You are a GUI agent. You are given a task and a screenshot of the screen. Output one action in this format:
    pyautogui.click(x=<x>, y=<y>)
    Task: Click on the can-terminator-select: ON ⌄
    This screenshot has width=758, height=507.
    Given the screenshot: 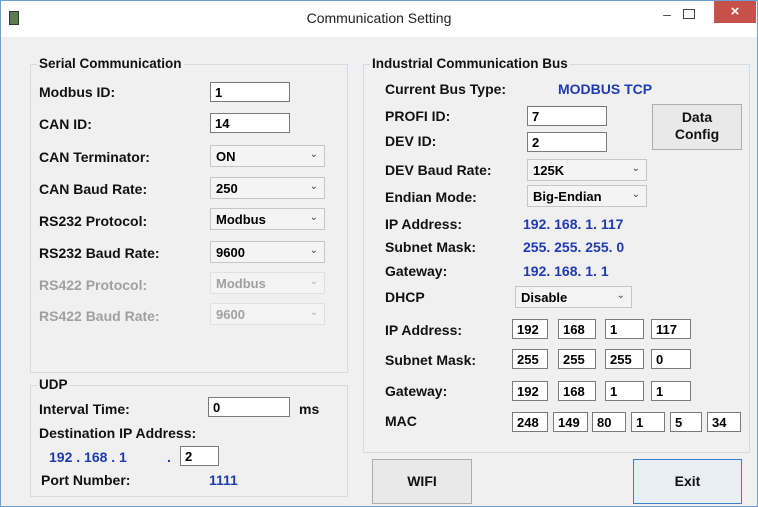 What is the action you would take?
    pyautogui.click(x=267, y=156)
    